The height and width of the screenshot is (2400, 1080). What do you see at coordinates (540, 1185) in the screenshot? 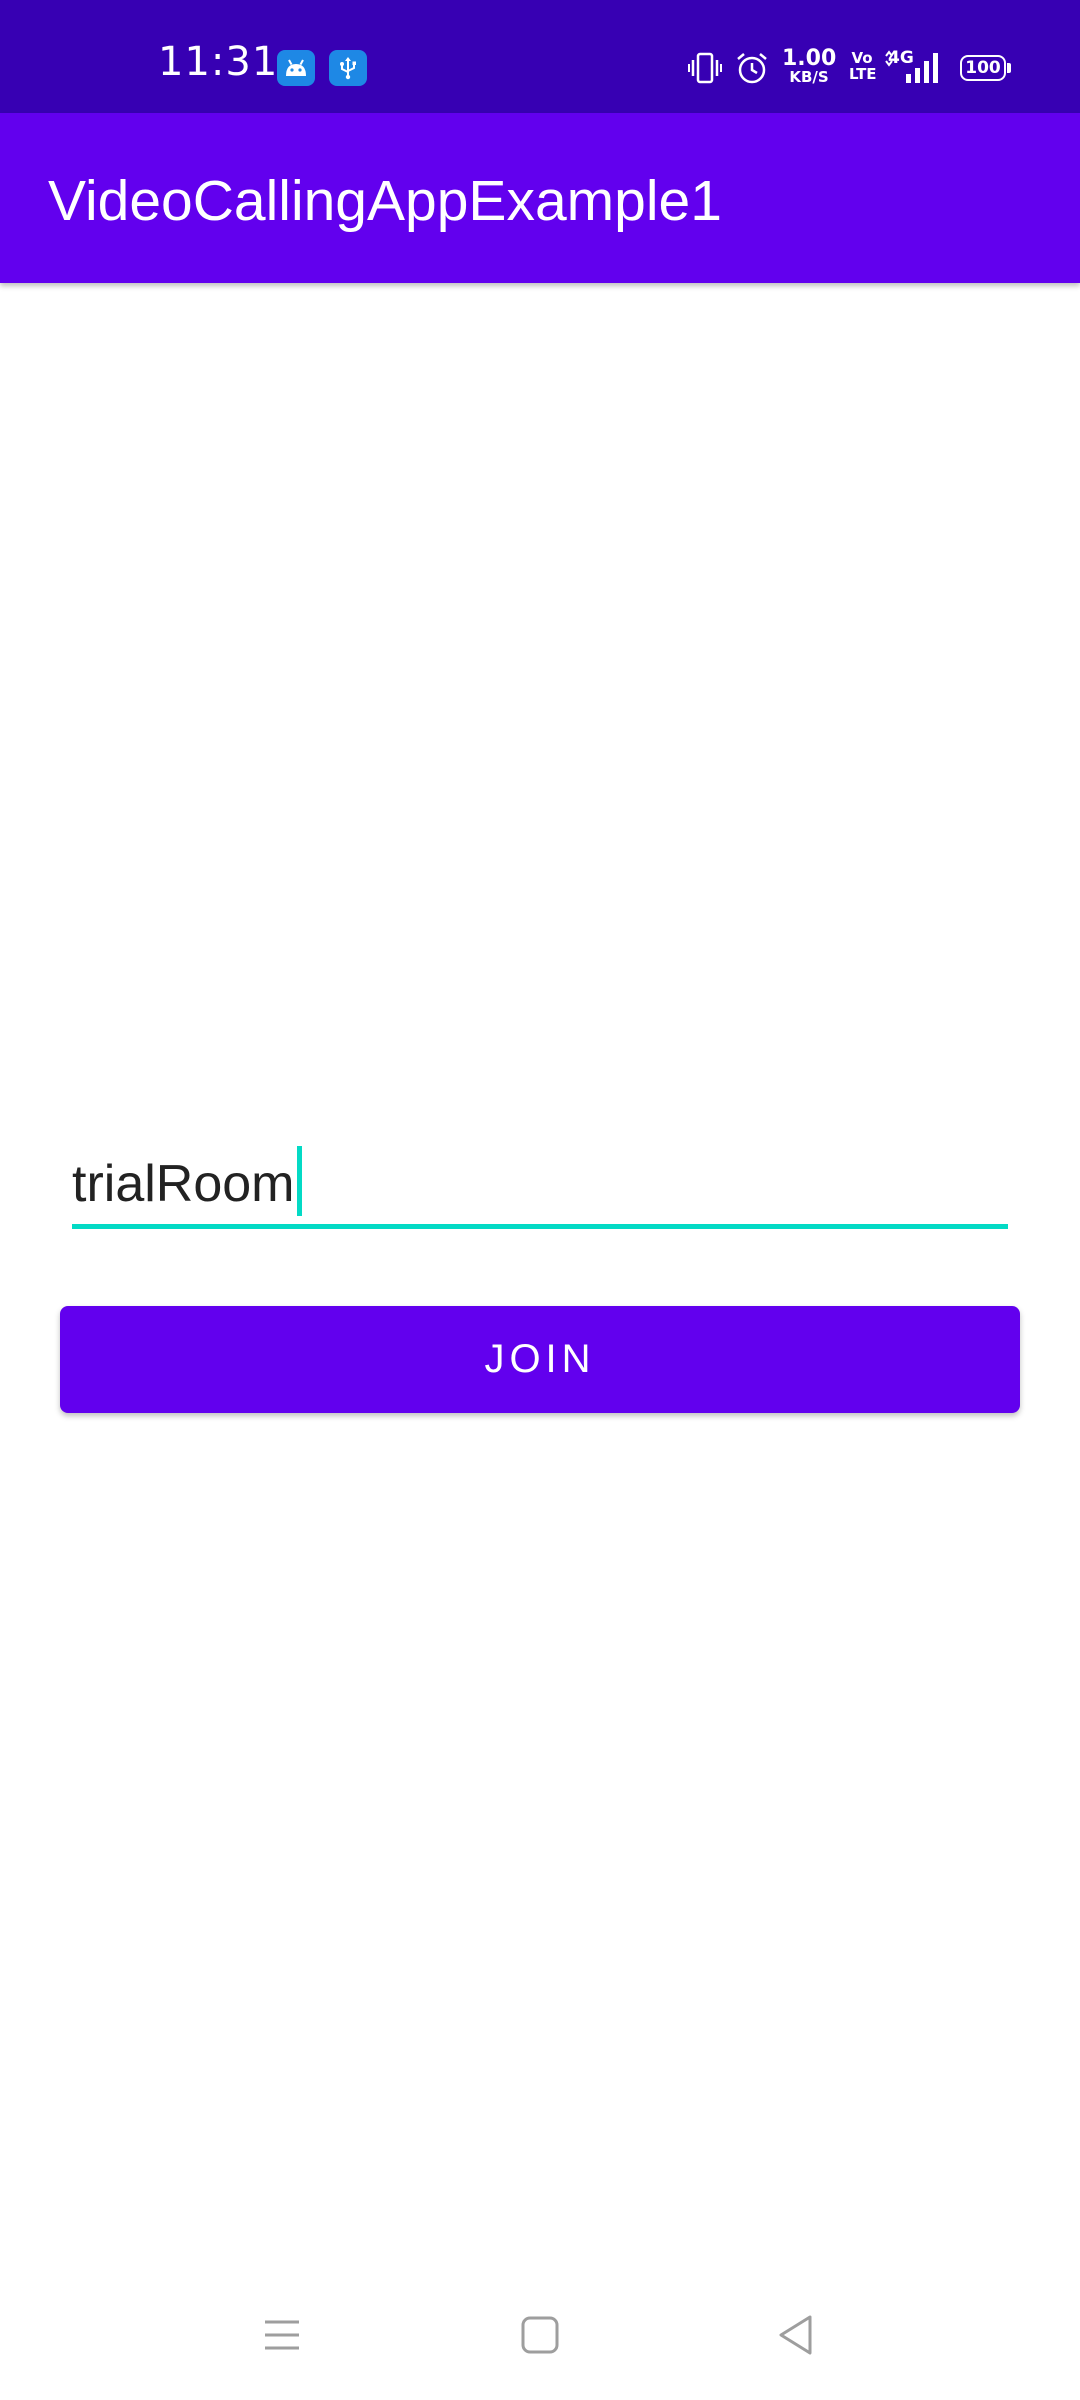
I see `room-name-input: trialRoom` at bounding box center [540, 1185].